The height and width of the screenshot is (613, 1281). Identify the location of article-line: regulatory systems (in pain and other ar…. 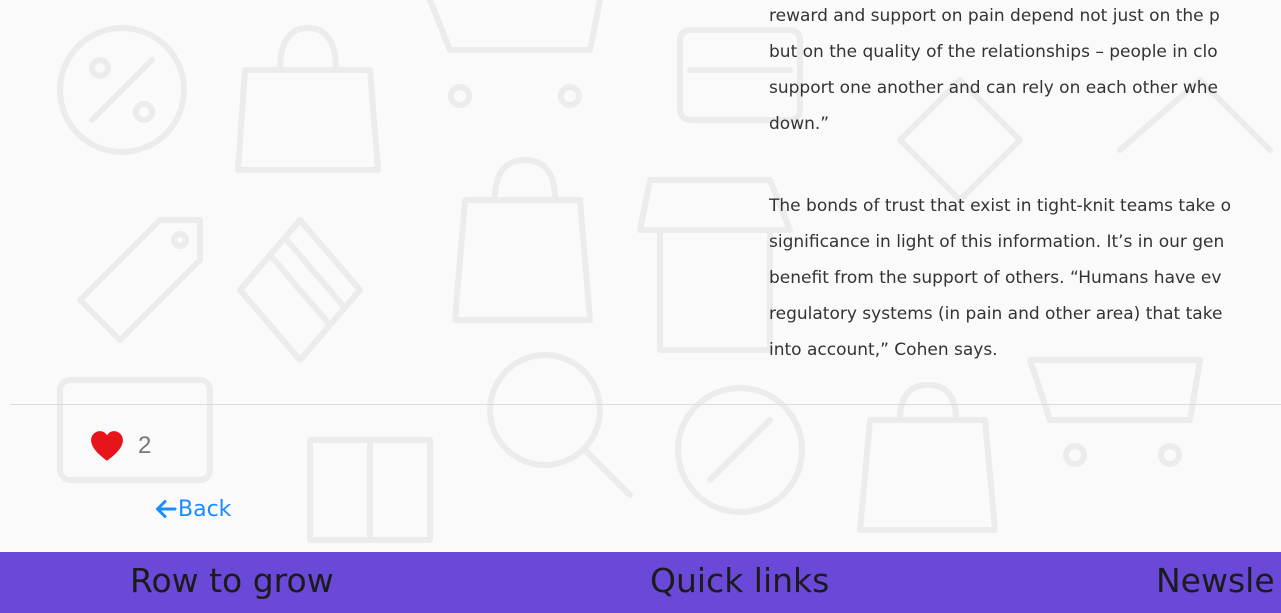
(996, 314).